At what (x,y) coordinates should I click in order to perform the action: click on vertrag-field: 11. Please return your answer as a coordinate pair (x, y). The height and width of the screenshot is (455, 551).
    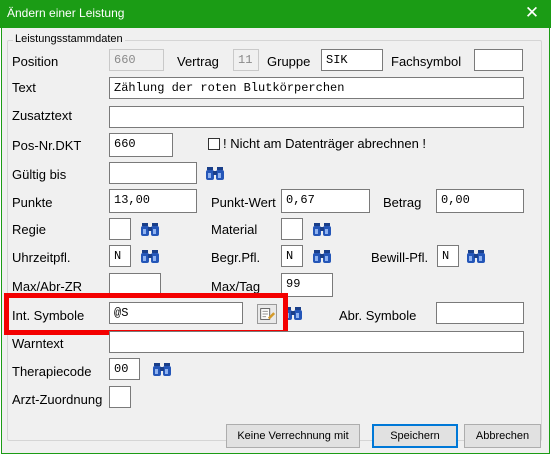
    Looking at the image, I should click on (246, 60).